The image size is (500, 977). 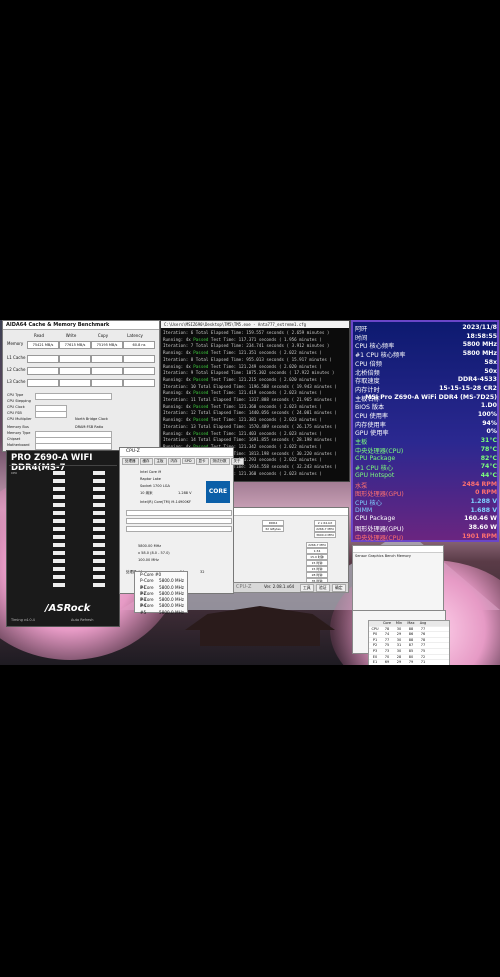 What do you see at coordinates (179, 373) in the screenshot?
I see `console-line-label: Iteration: 9` at bounding box center [179, 373].